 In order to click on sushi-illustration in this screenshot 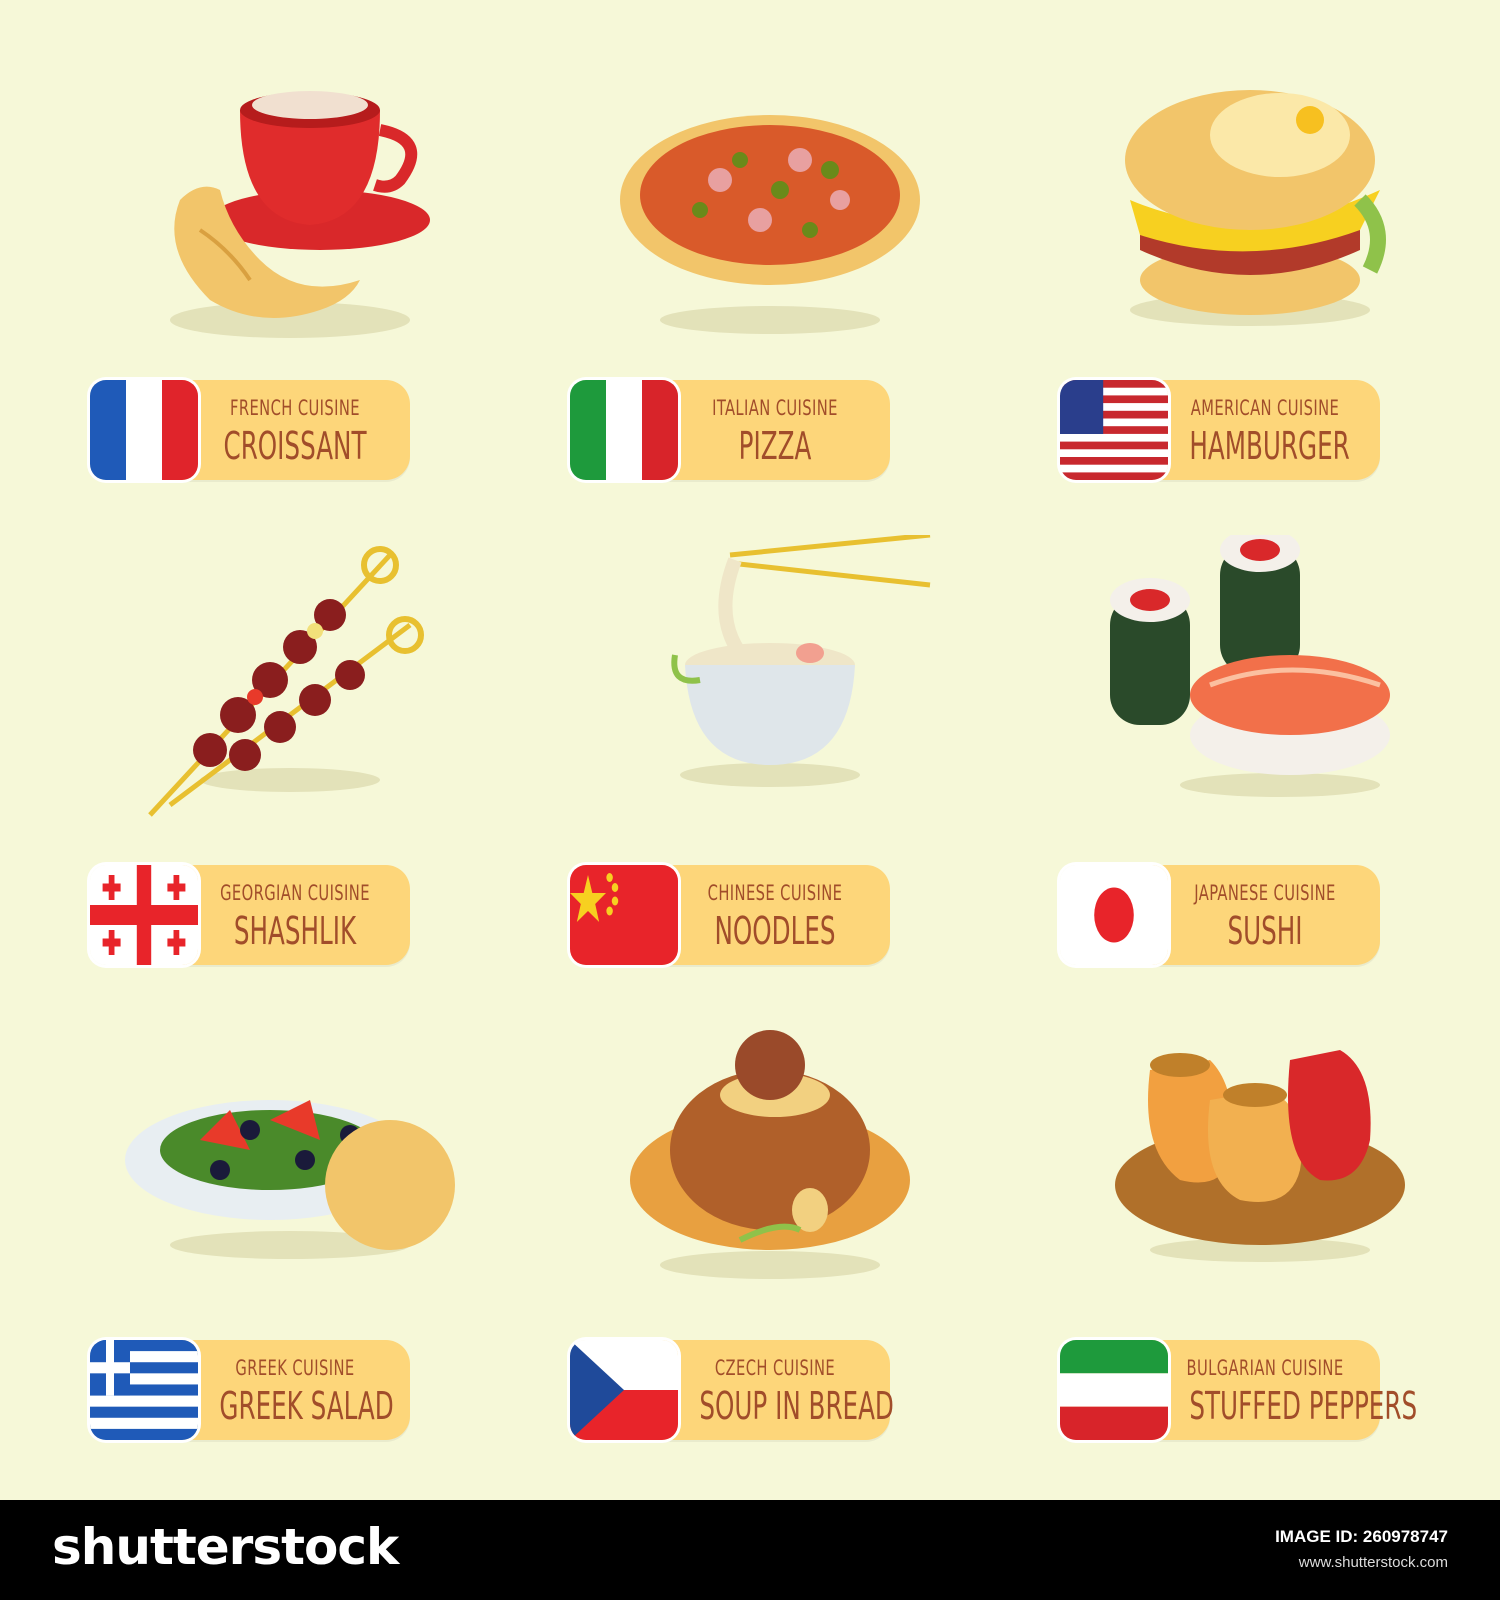, I will do `click(1250, 666)`.